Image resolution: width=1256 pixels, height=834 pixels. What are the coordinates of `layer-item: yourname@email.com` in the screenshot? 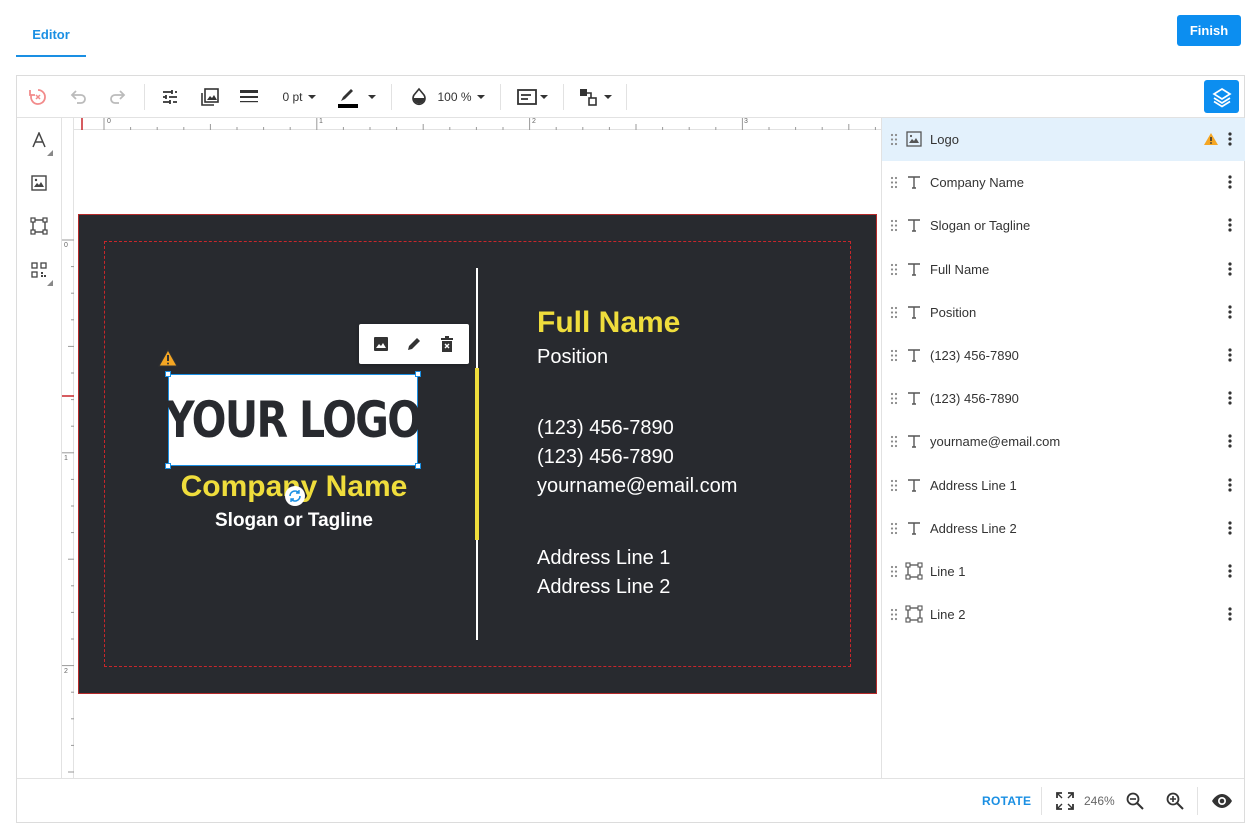 It's located at (1063, 441).